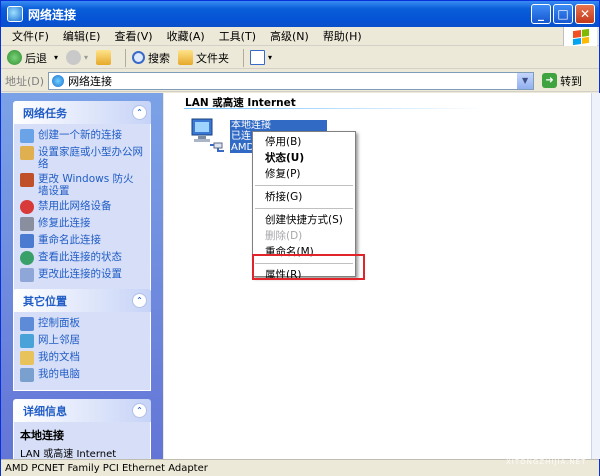 This screenshot has width=600, height=476. What do you see at coordinates (585, 14) in the screenshot?
I see `close-button: ✕` at bounding box center [585, 14].